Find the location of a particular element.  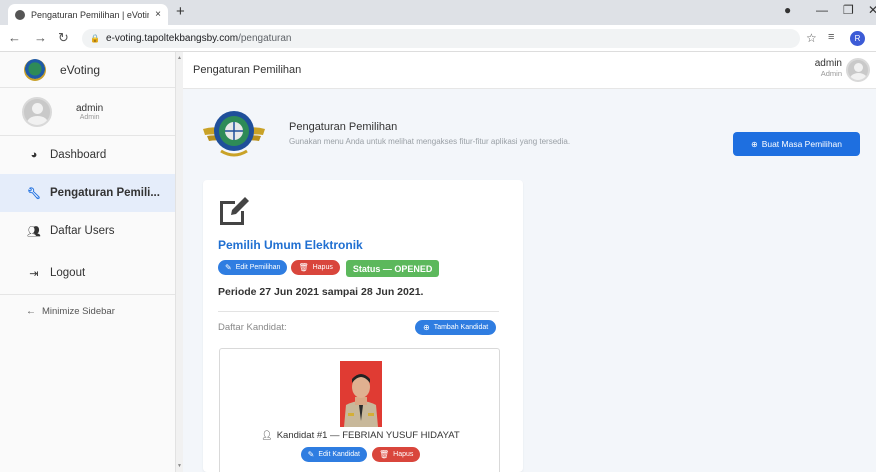

tab-title: Pengaturan Pemilihan | eVoting is located at coordinates (90, 14).